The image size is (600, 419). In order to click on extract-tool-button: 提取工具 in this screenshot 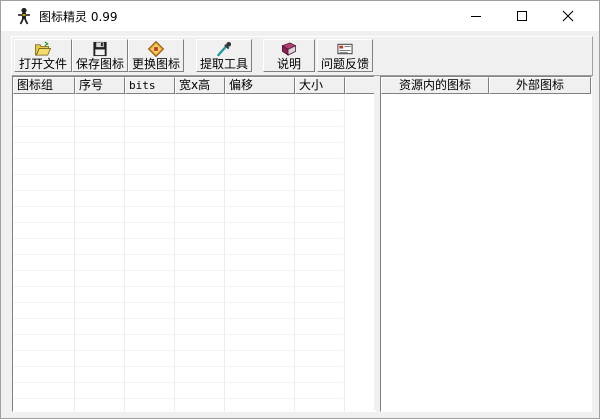, I will do `click(224, 55)`.